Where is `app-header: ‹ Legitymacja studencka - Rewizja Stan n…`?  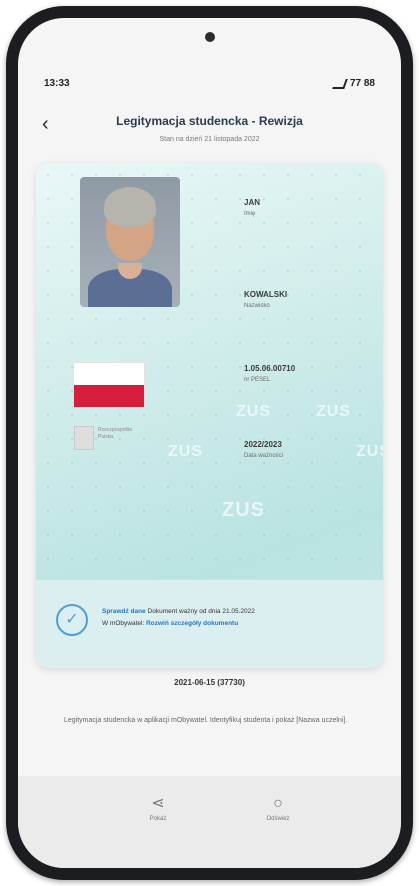 app-header: ‹ Legitymacja studencka - Rewizja Stan n… is located at coordinates (209, 132).